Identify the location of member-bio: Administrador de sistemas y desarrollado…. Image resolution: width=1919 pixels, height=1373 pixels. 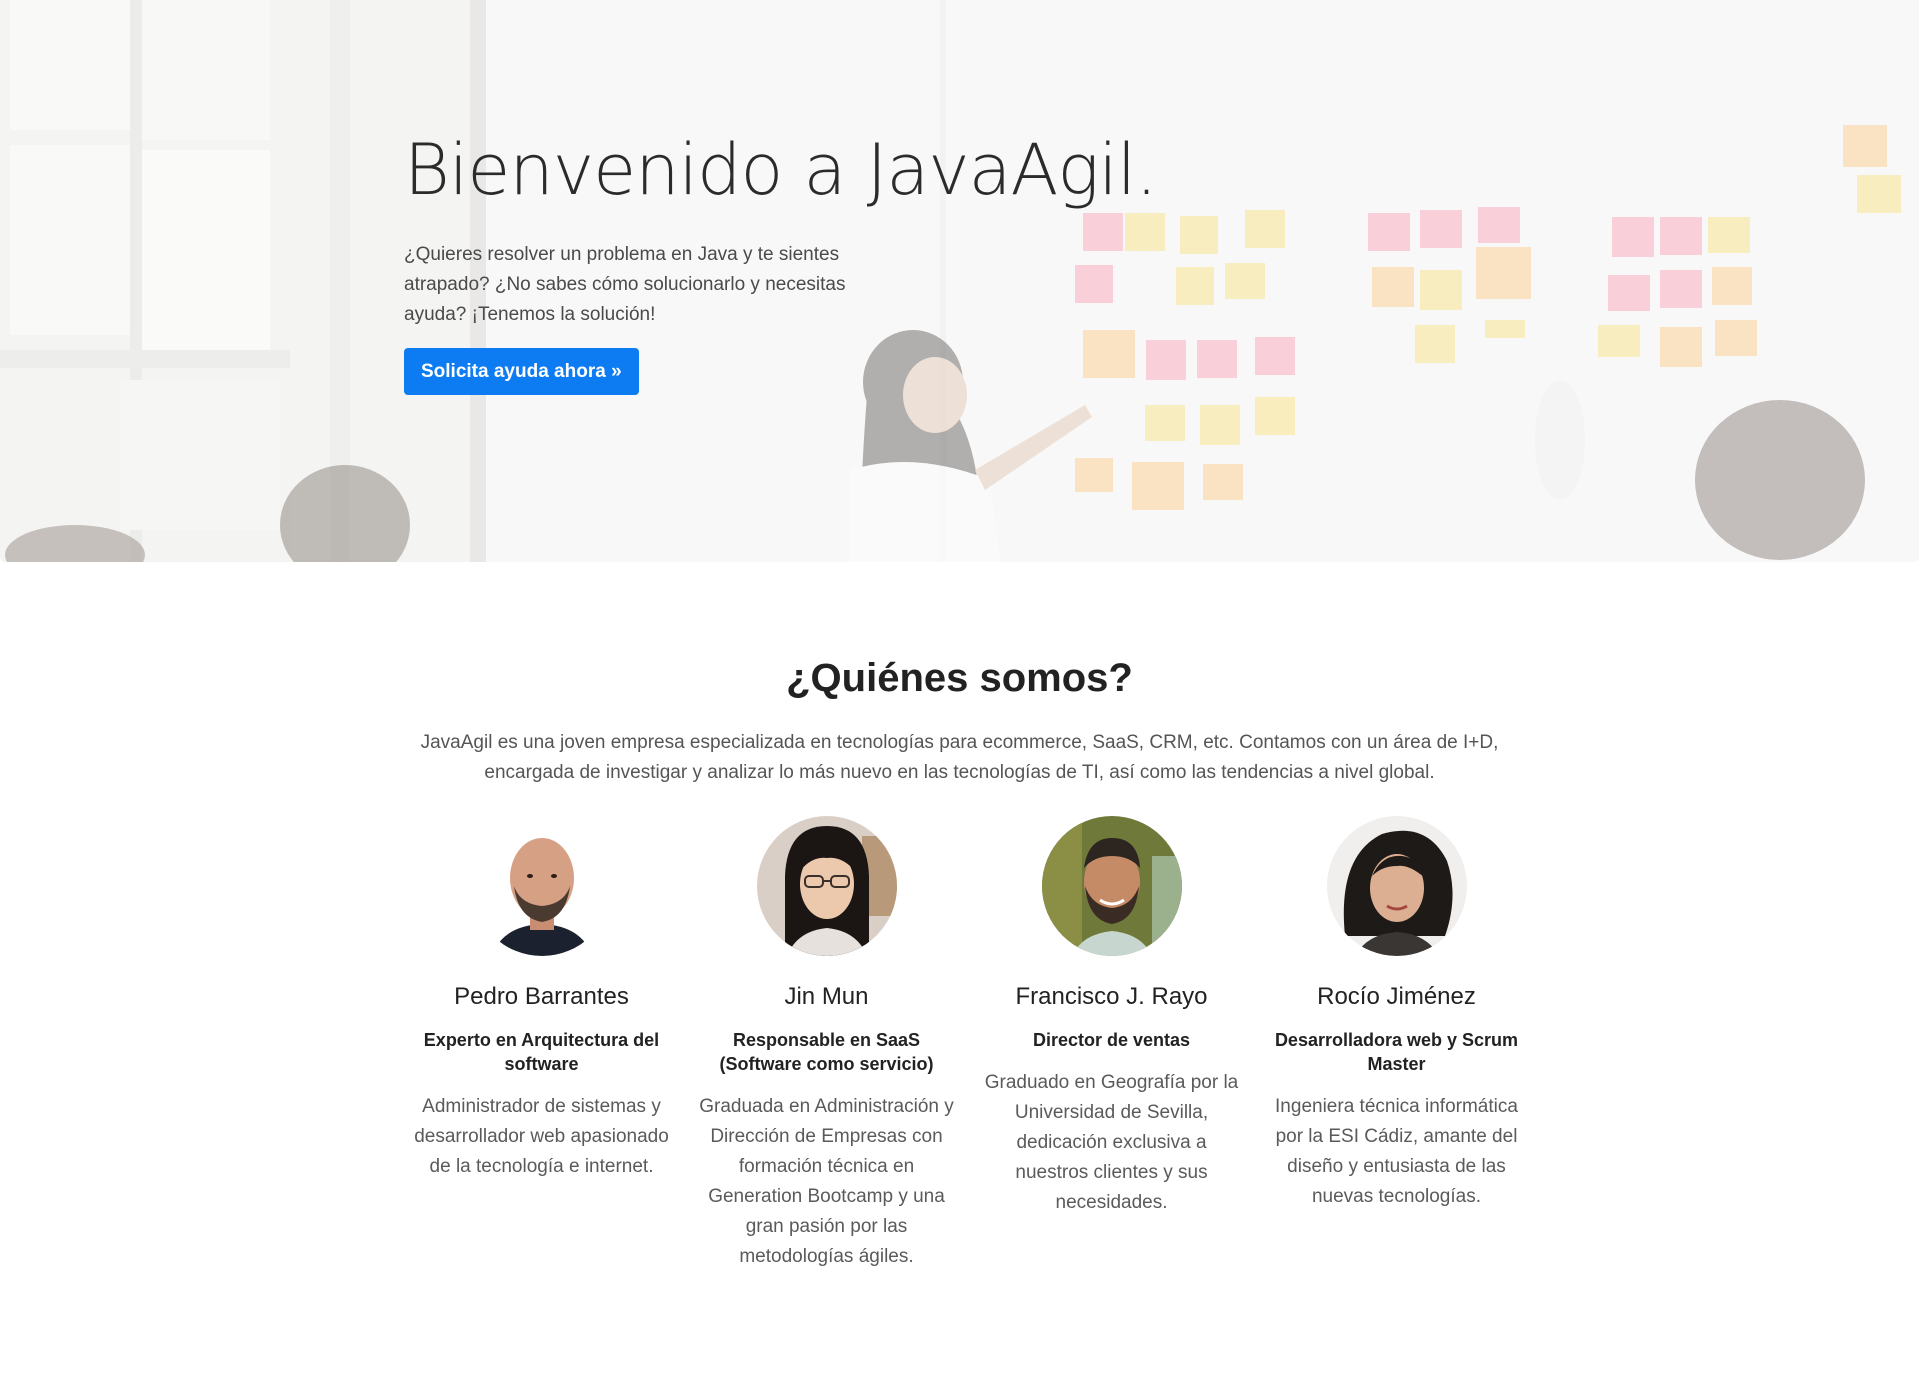
(541, 1136).